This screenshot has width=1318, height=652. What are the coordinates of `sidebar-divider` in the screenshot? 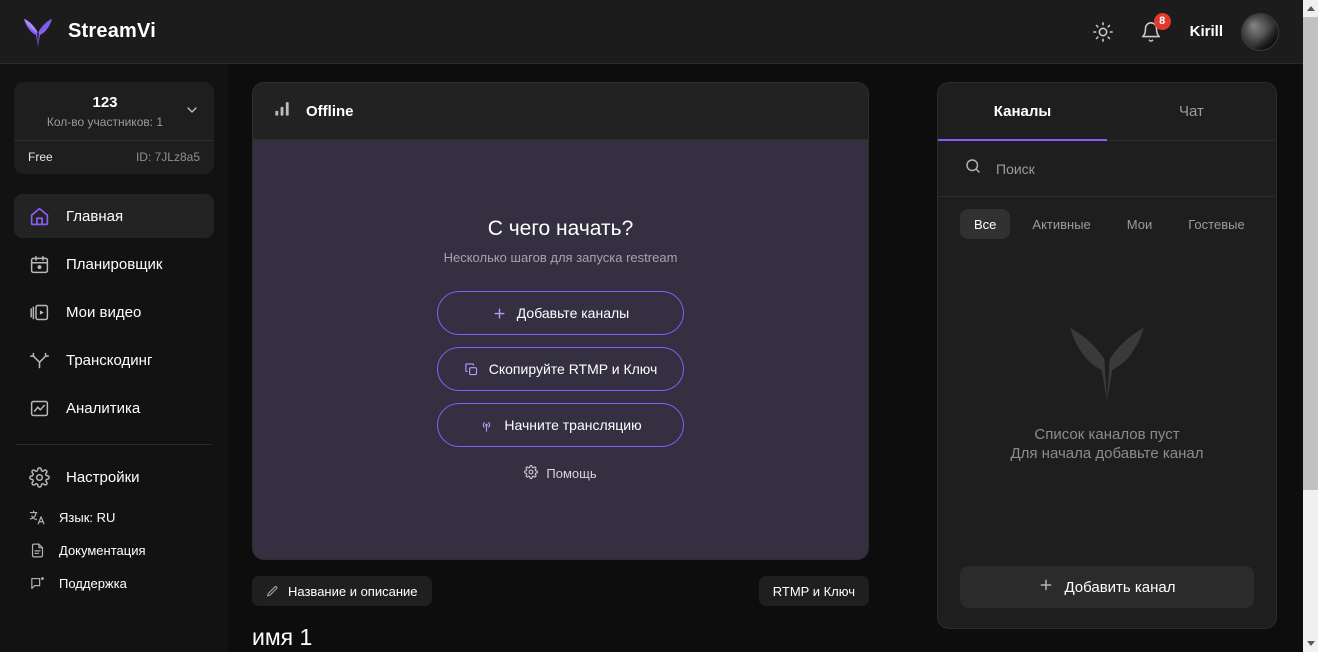 It's located at (114, 444).